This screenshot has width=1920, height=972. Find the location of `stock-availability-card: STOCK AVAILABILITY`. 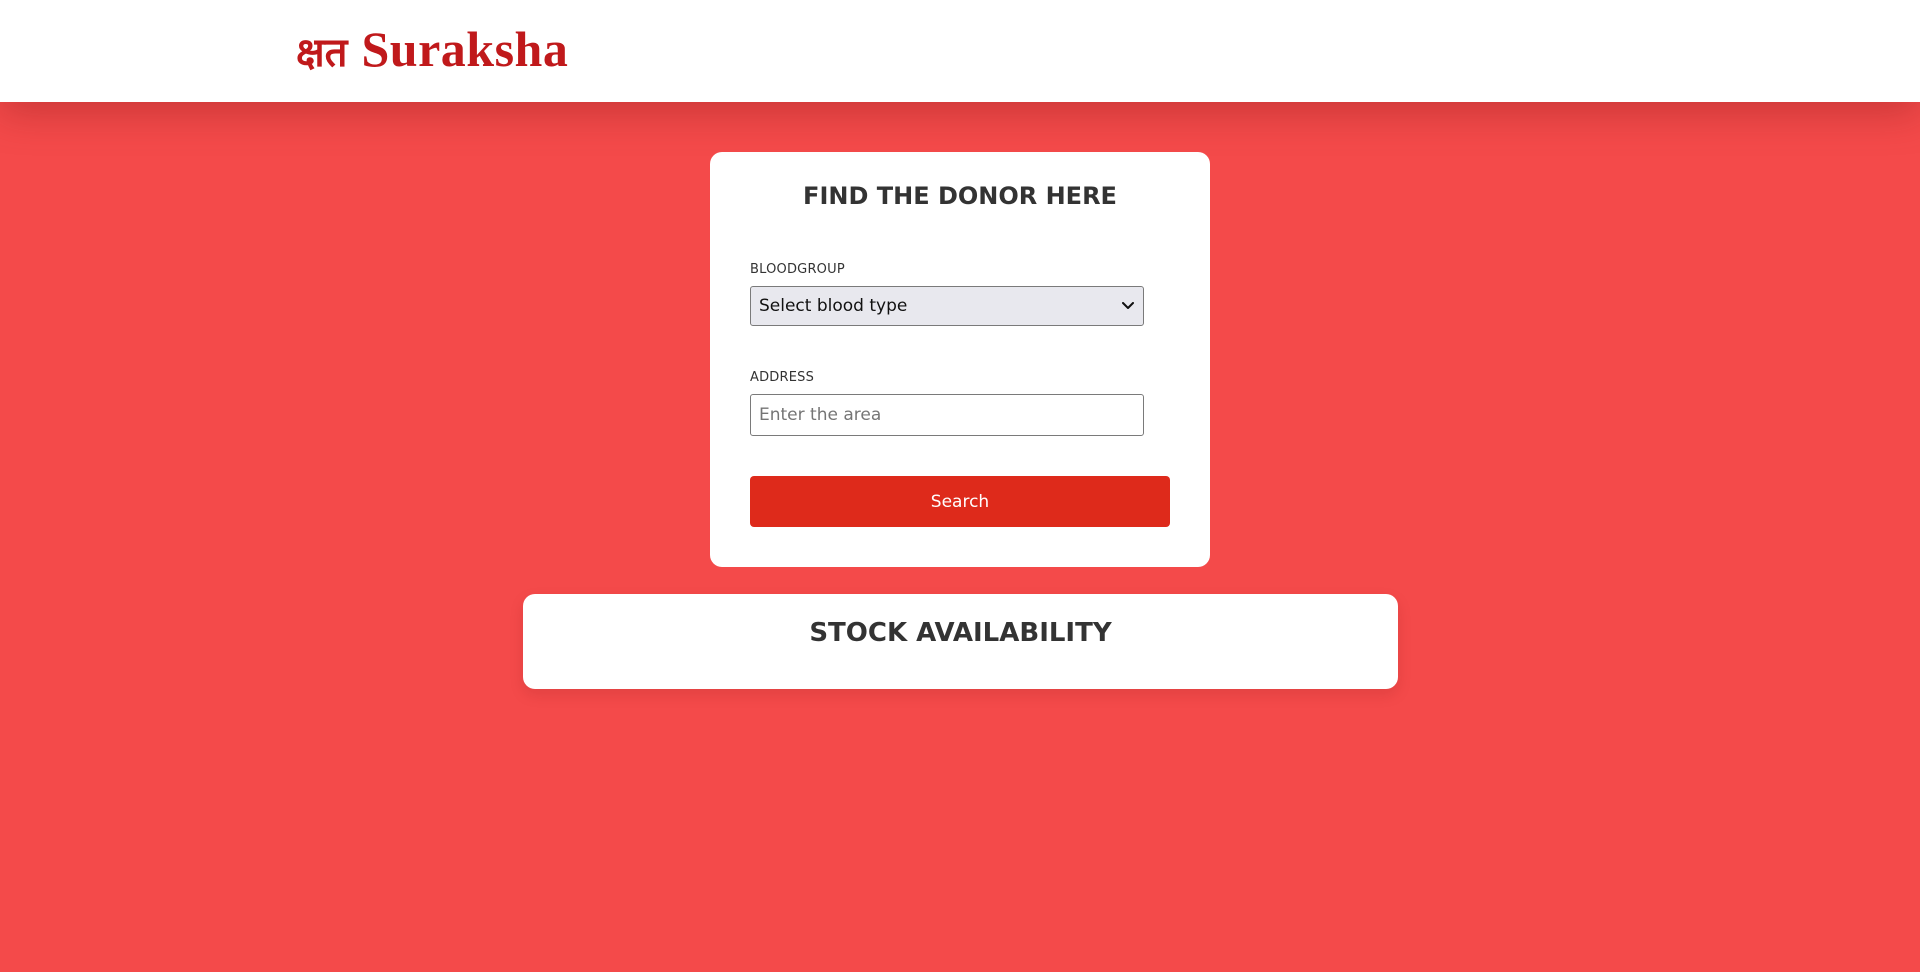

stock-availability-card: STOCK AVAILABILITY is located at coordinates (960, 641).